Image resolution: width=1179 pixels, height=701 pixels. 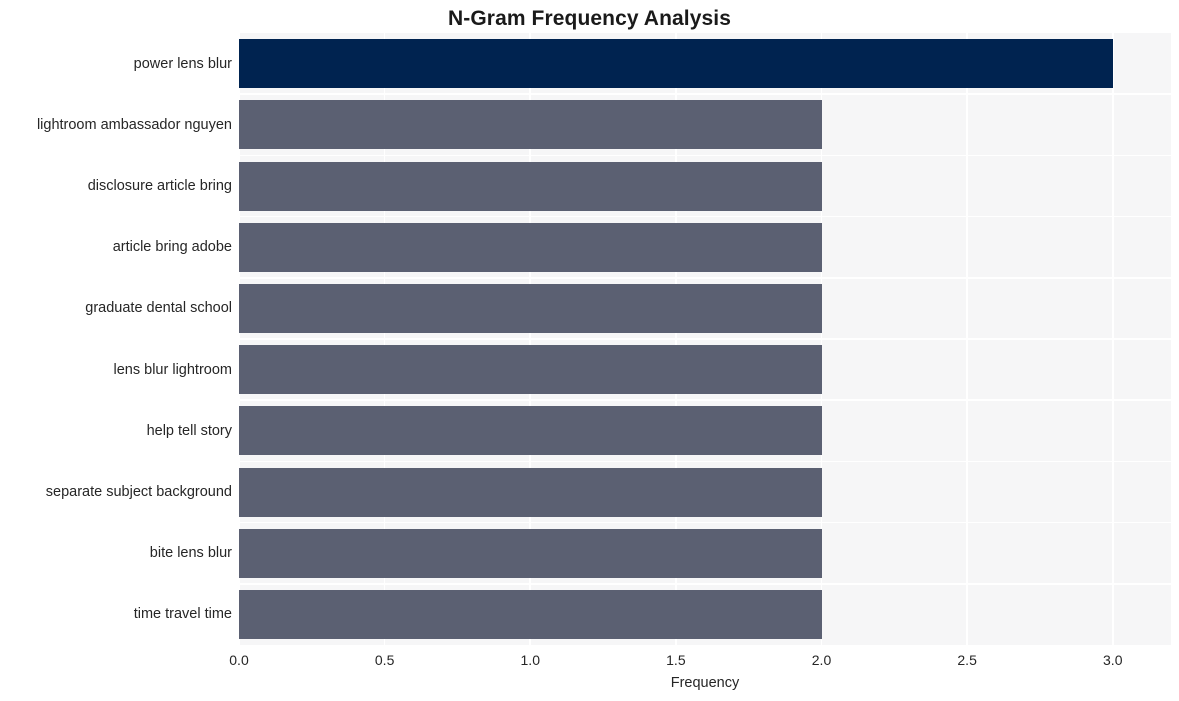 What do you see at coordinates (172, 247) in the screenshot?
I see `y-axis-label: article bring adobe` at bounding box center [172, 247].